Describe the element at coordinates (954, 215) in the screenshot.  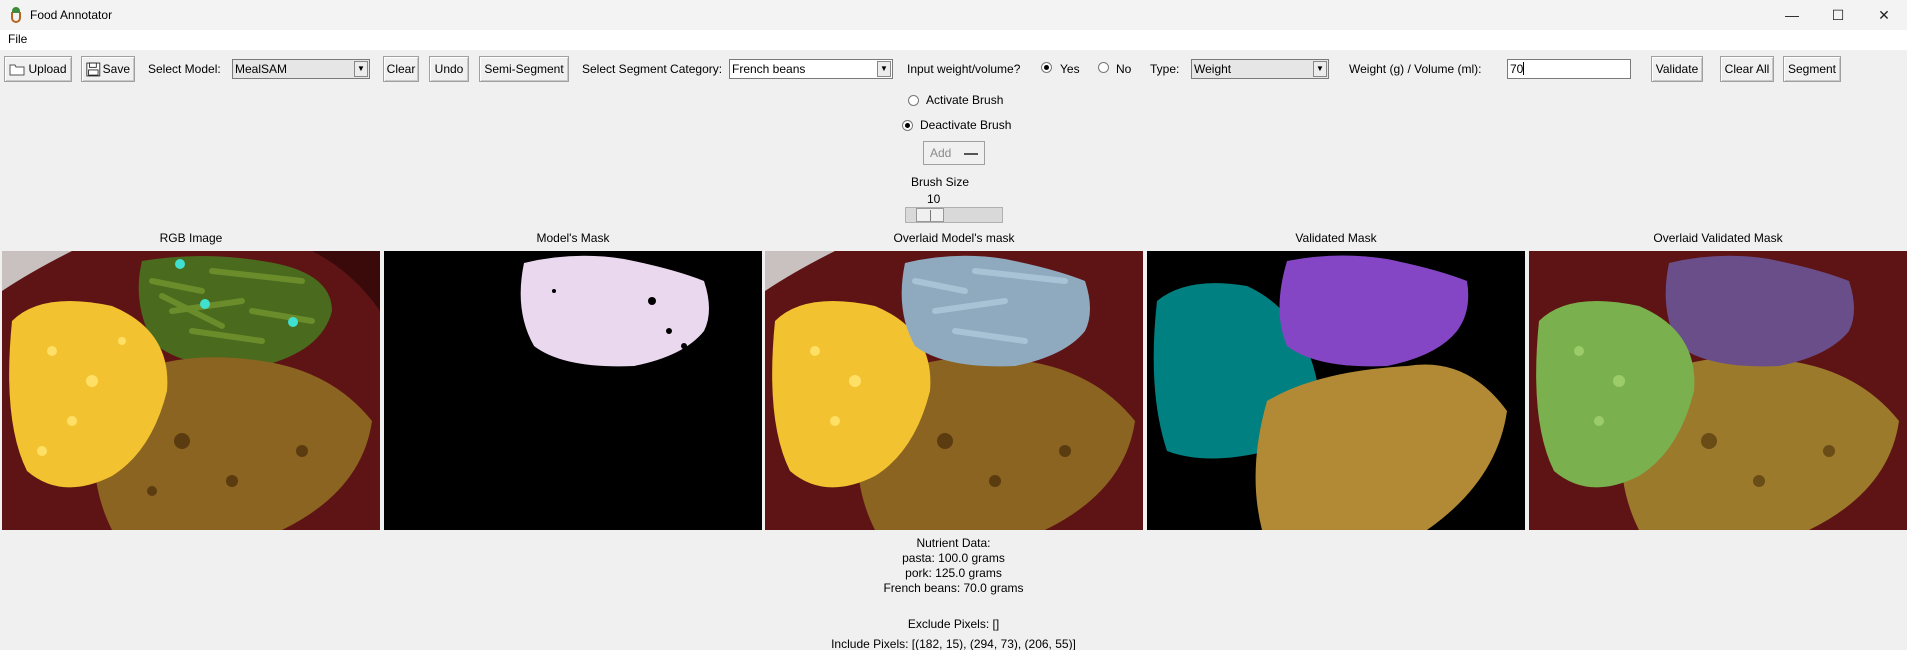
I see `brush-size-slider` at that location.